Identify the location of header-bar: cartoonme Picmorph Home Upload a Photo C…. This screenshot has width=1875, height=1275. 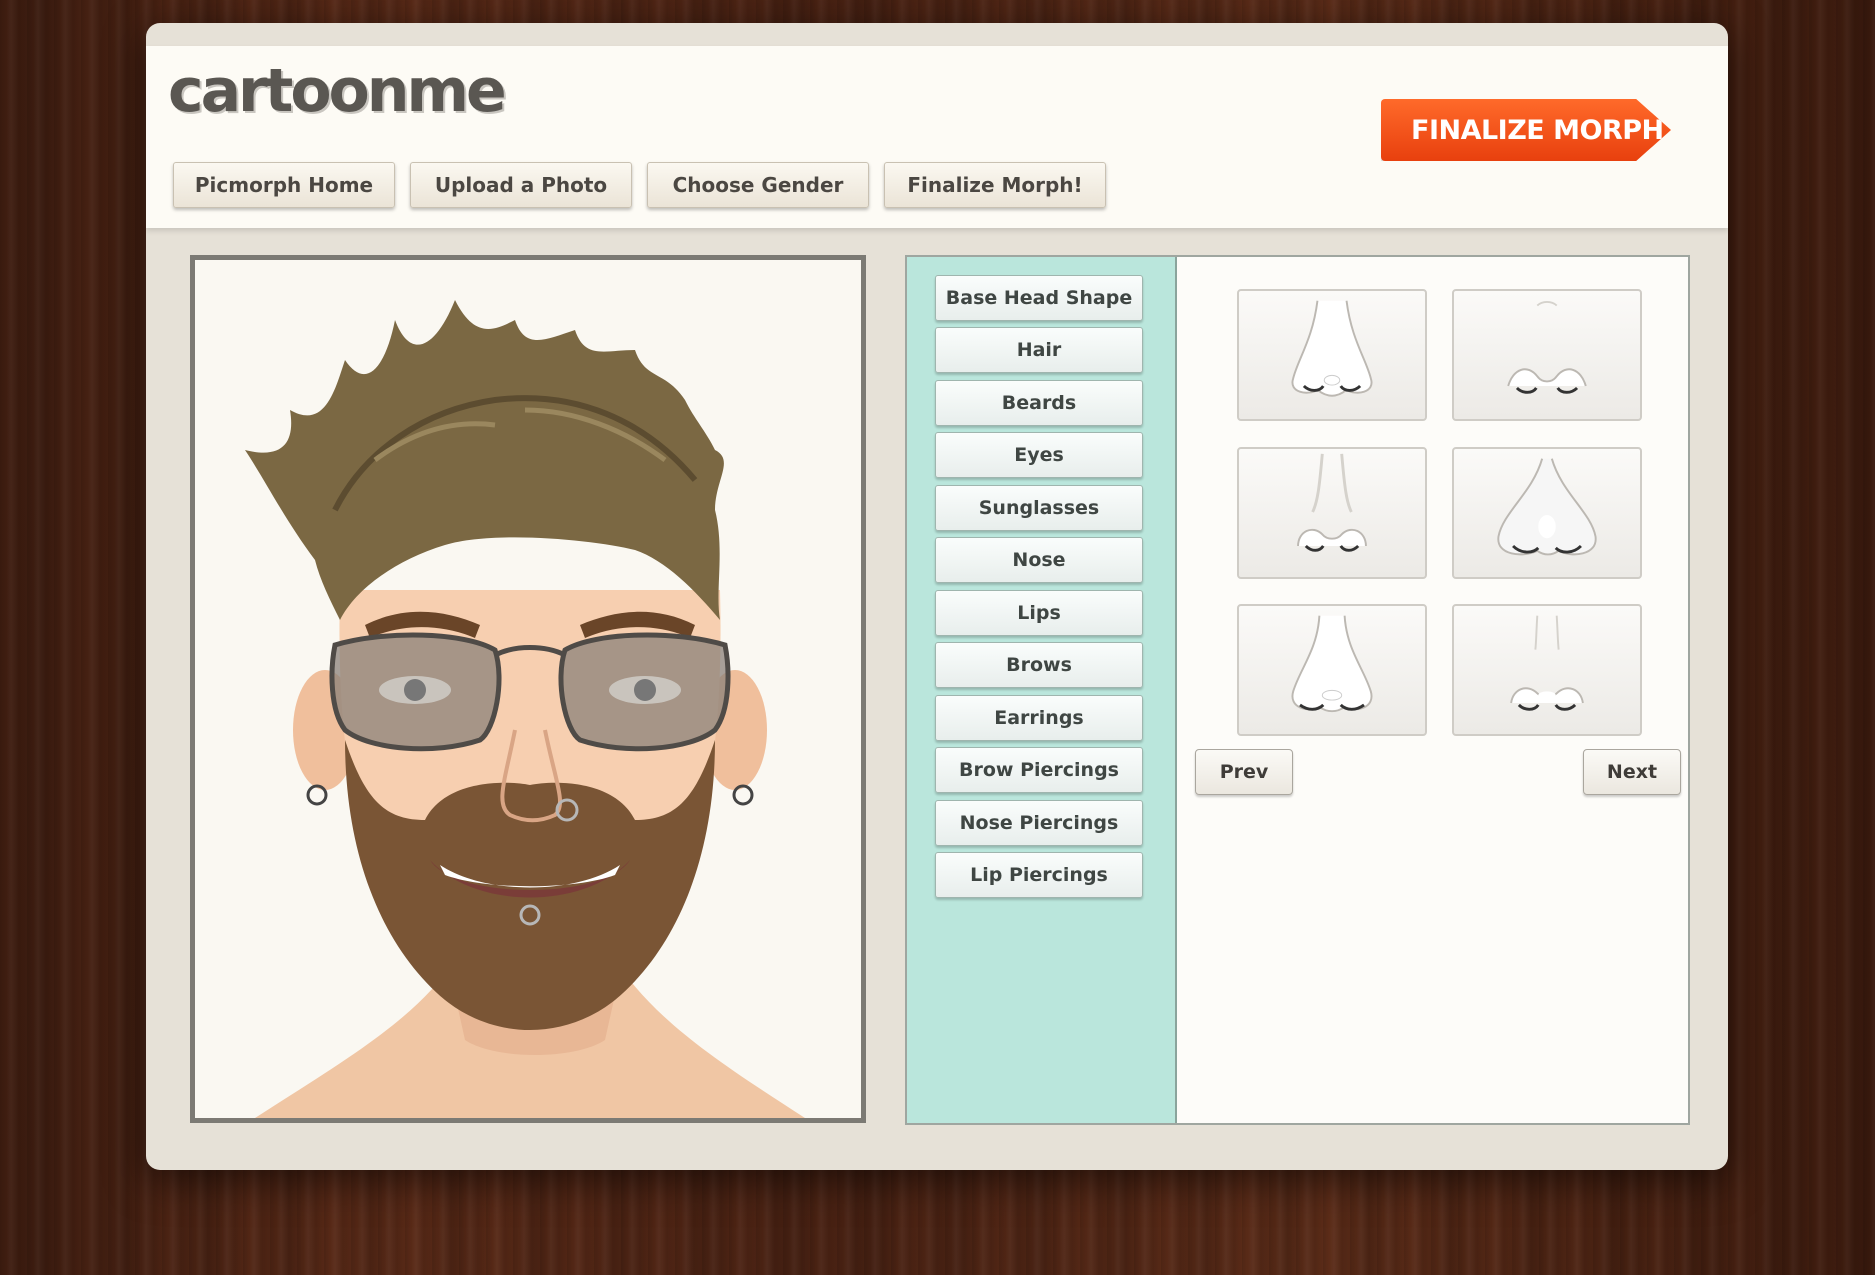
(937, 137).